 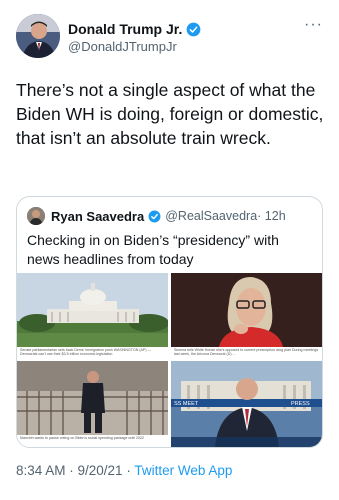 What do you see at coordinates (300, 404) in the screenshot?
I see `svg-text: PRESS` at bounding box center [300, 404].